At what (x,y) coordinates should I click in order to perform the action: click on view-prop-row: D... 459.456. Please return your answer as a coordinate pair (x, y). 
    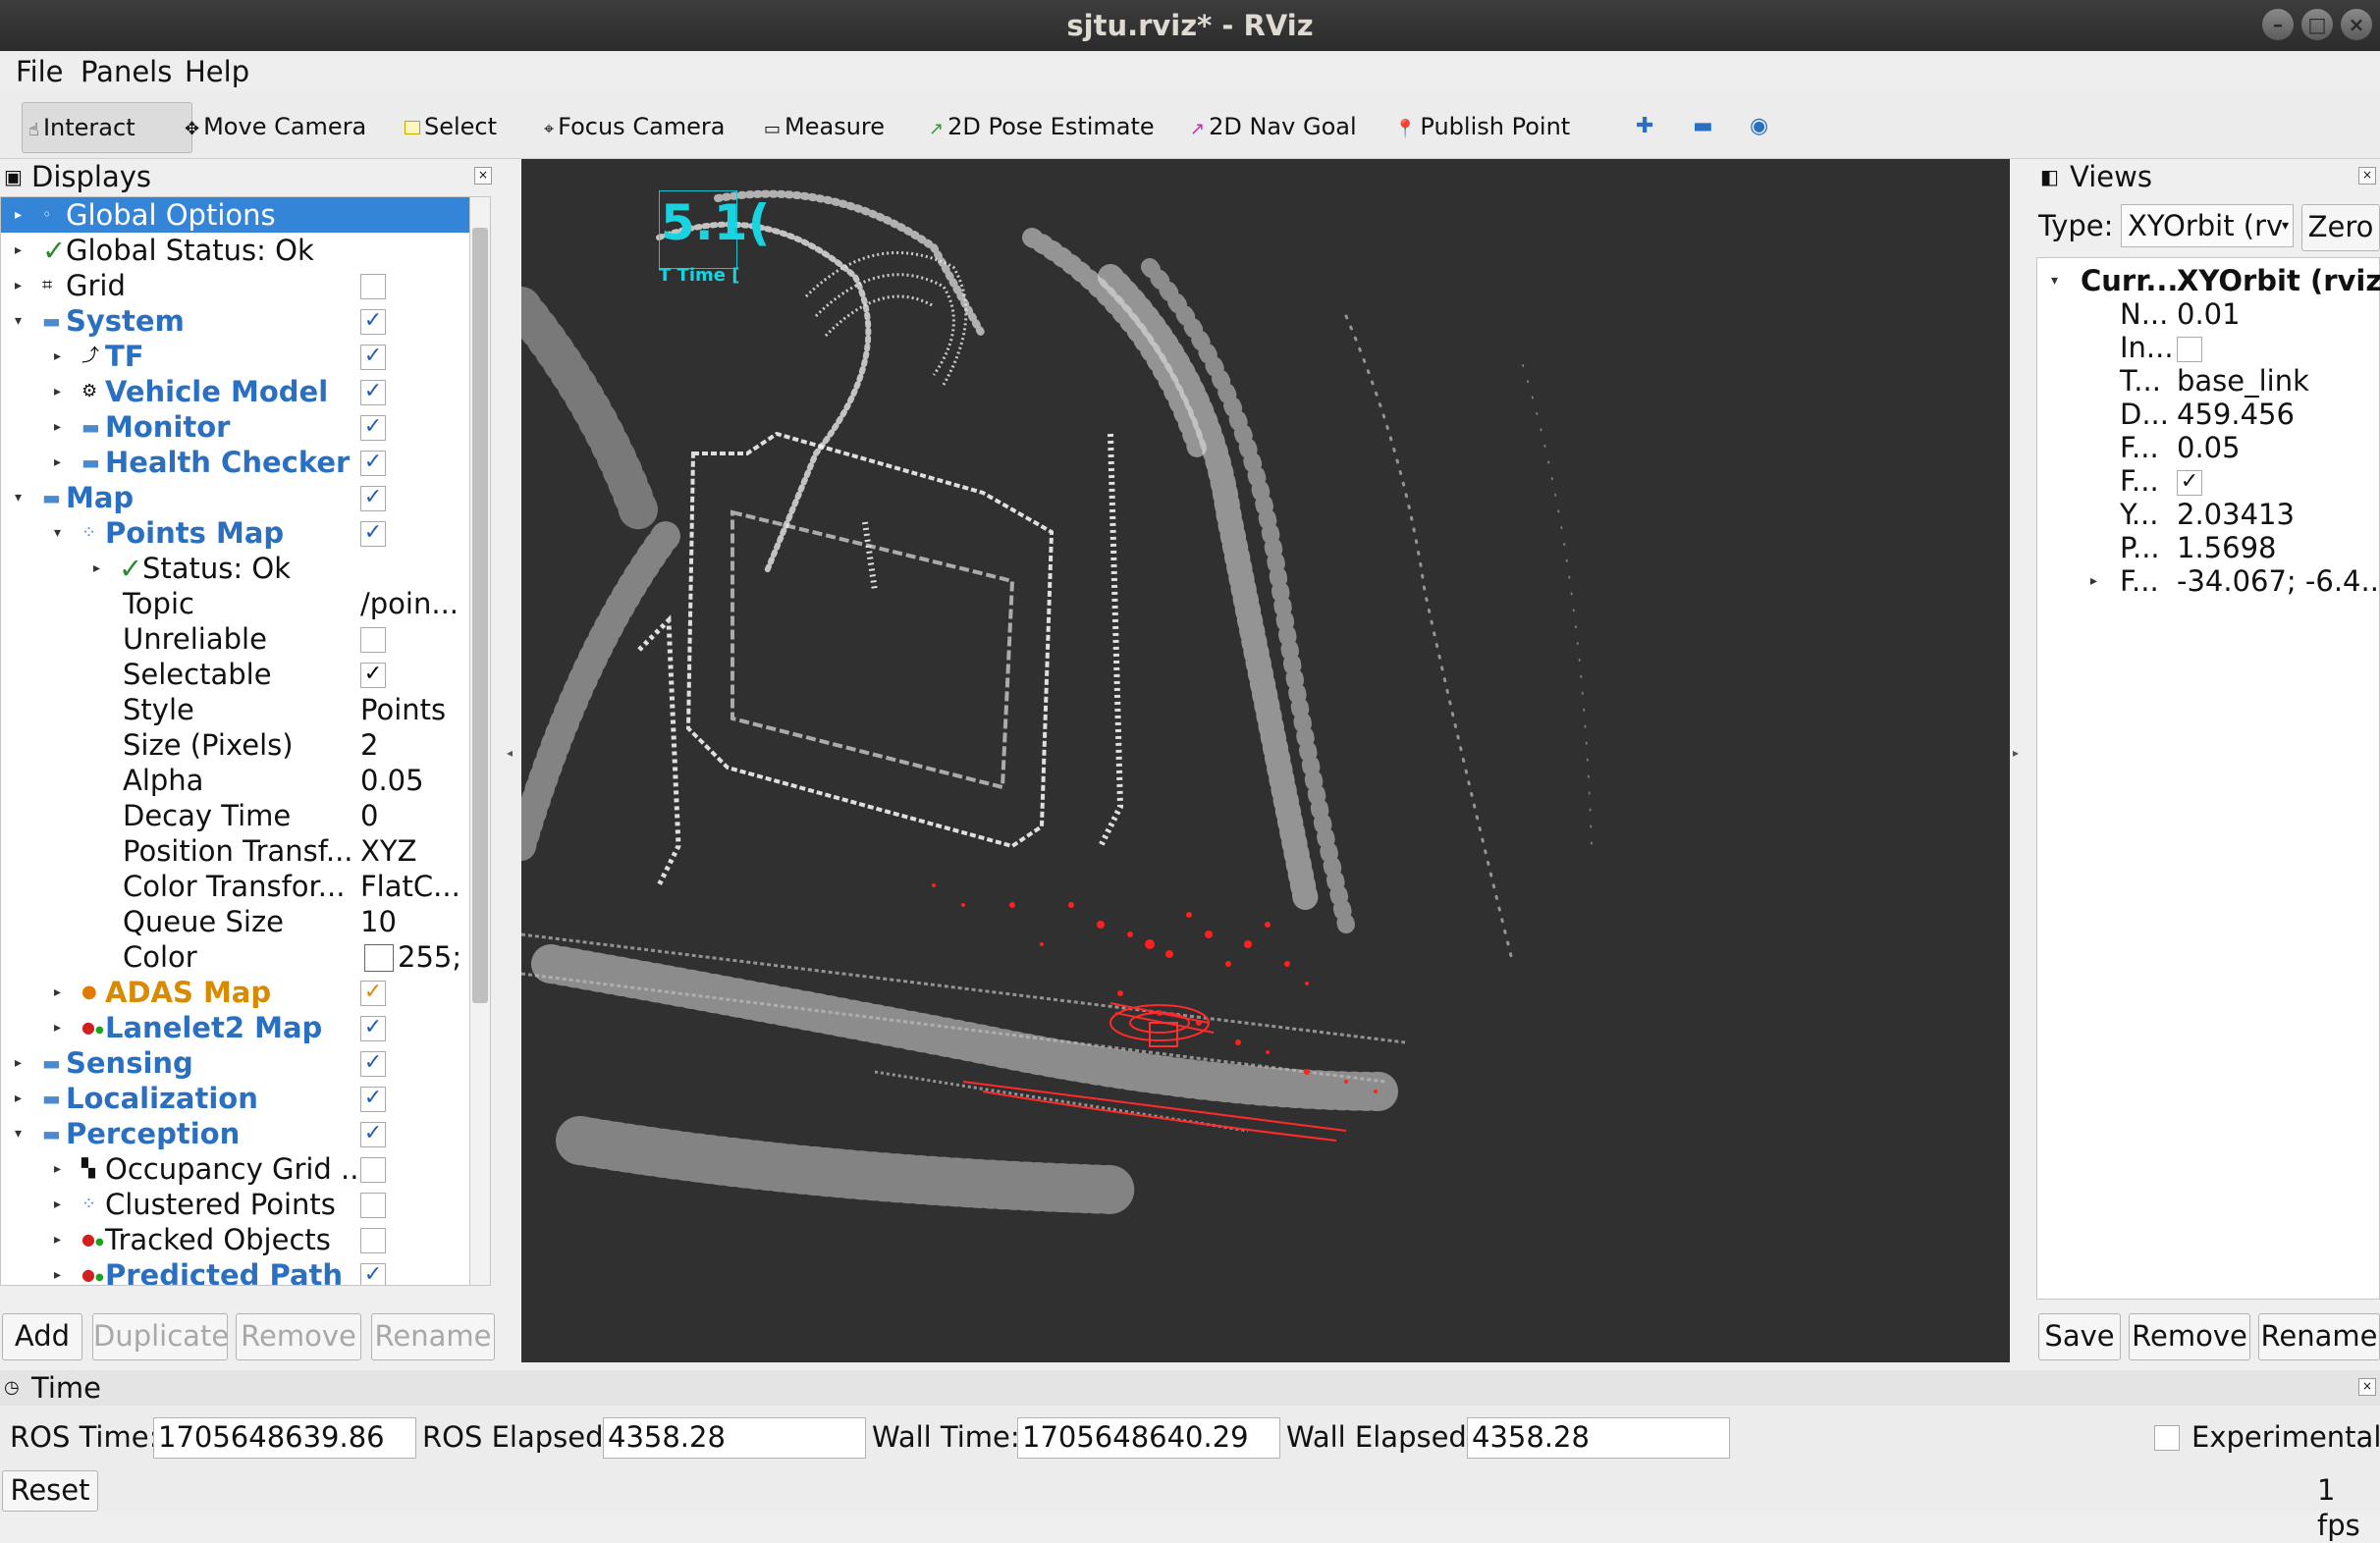
    Looking at the image, I should click on (2208, 414).